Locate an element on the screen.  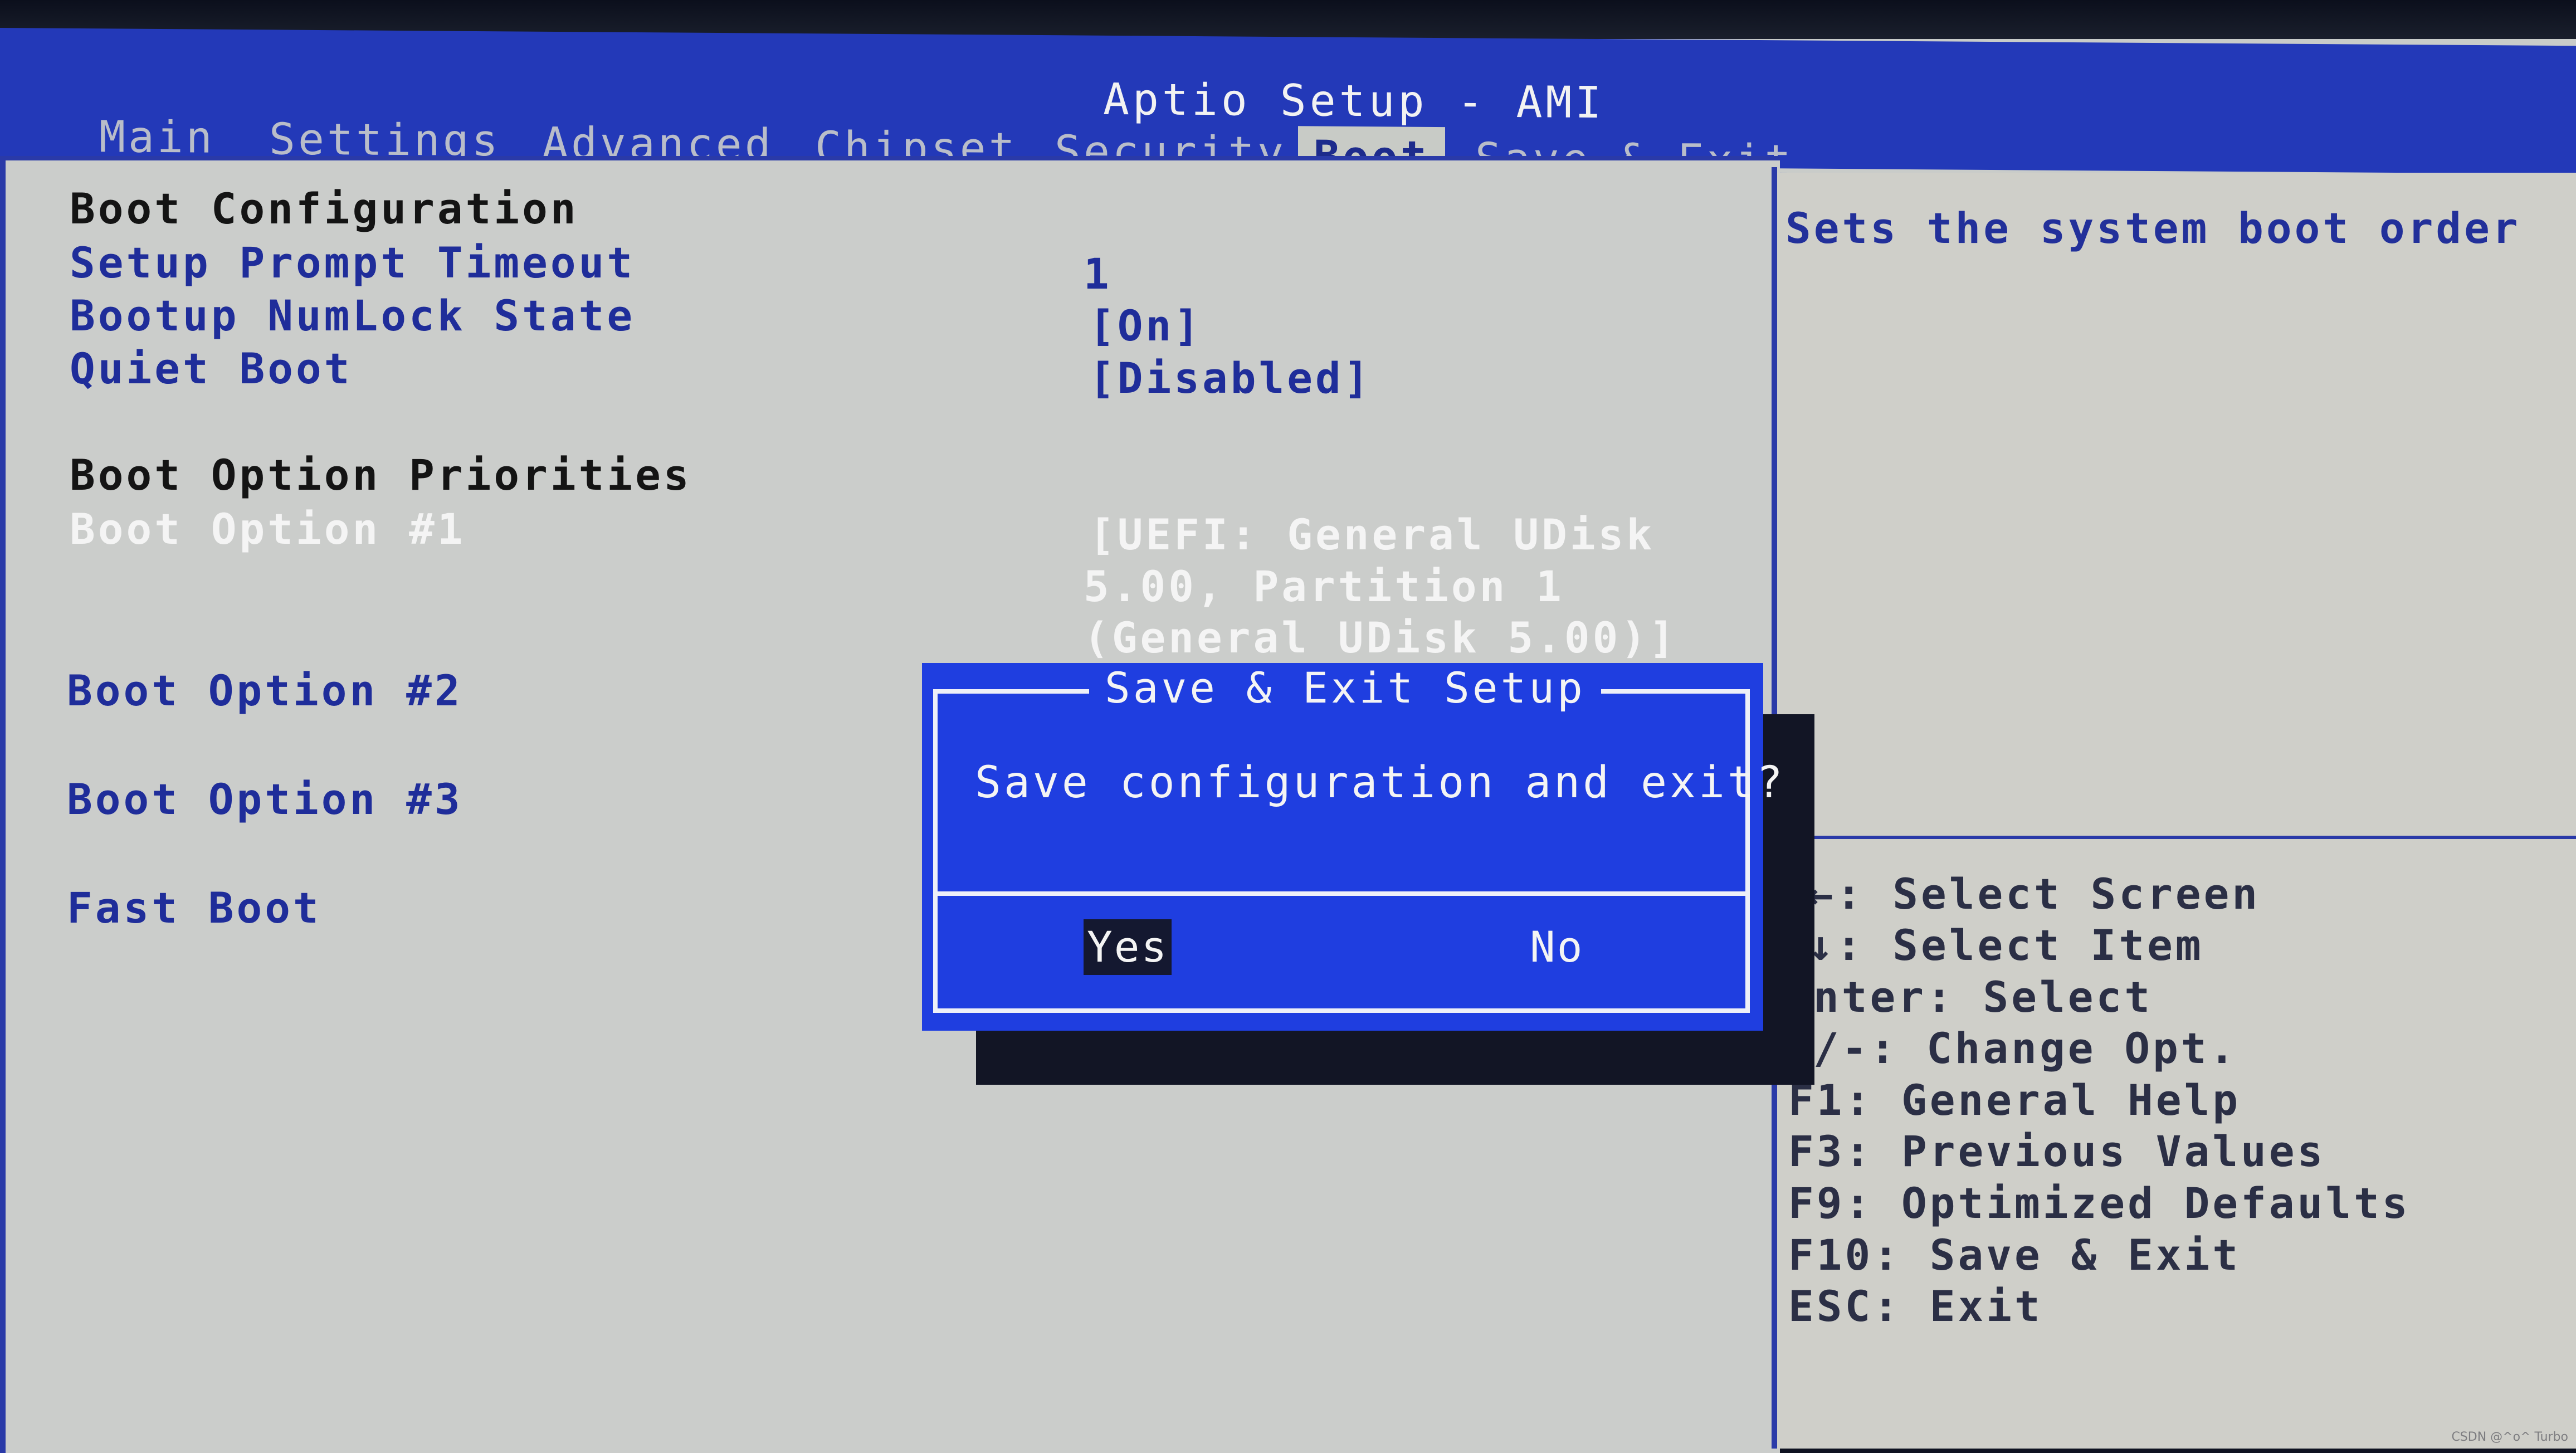
key-hint-enter-select: nter: Select is located at coordinates (1983, 997).